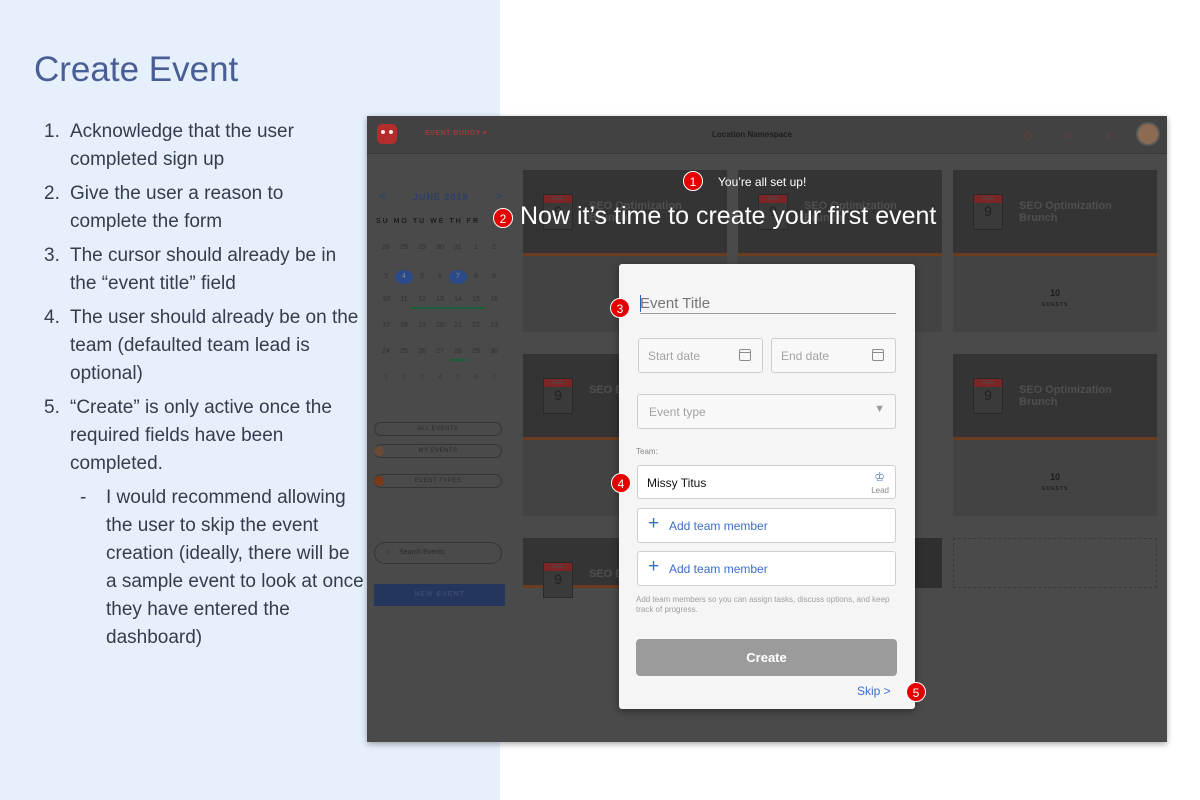  I want to click on step-badge-1: 1, so click(693, 181).